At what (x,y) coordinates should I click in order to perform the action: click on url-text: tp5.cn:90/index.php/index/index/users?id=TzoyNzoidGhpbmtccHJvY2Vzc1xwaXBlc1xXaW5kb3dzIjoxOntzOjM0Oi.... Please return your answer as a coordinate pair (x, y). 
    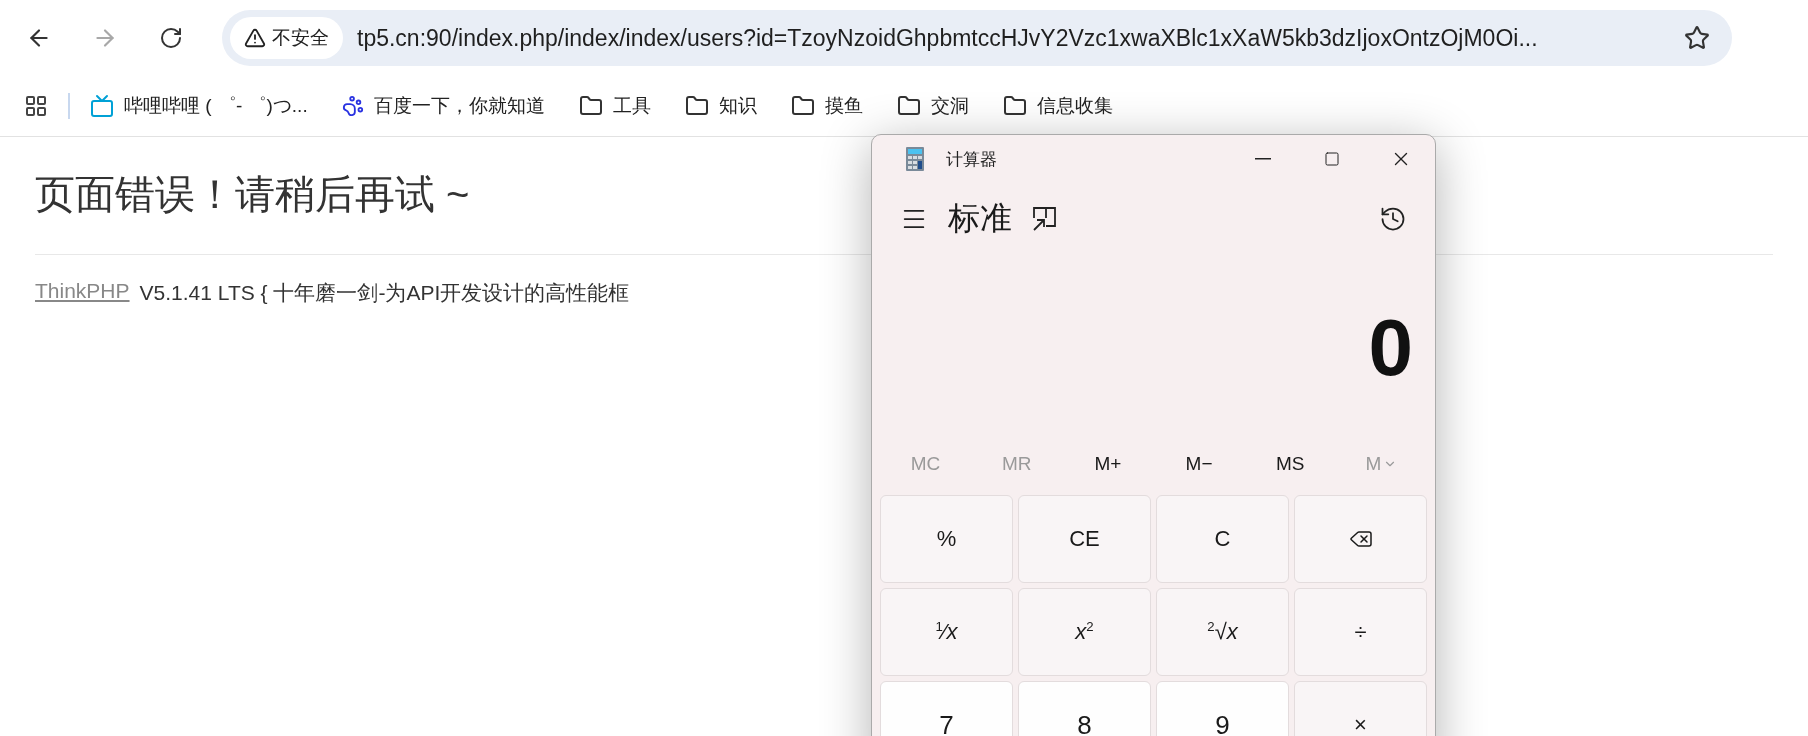
    Looking at the image, I should click on (948, 38).